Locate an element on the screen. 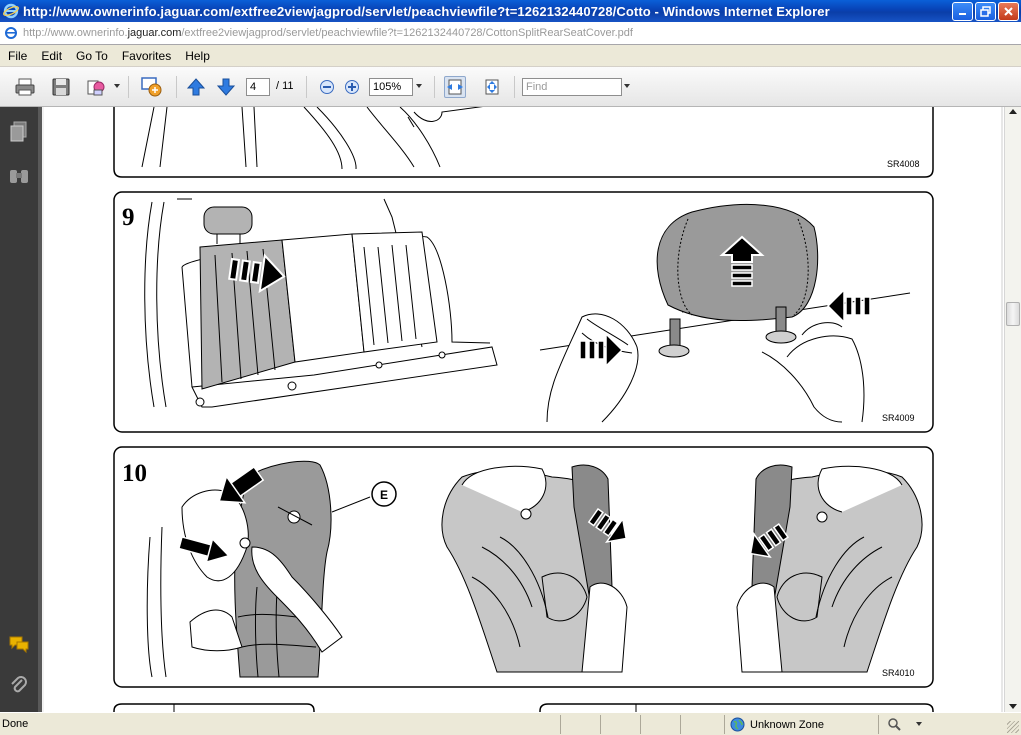  collaborate-icon is located at coordinates (151, 87).